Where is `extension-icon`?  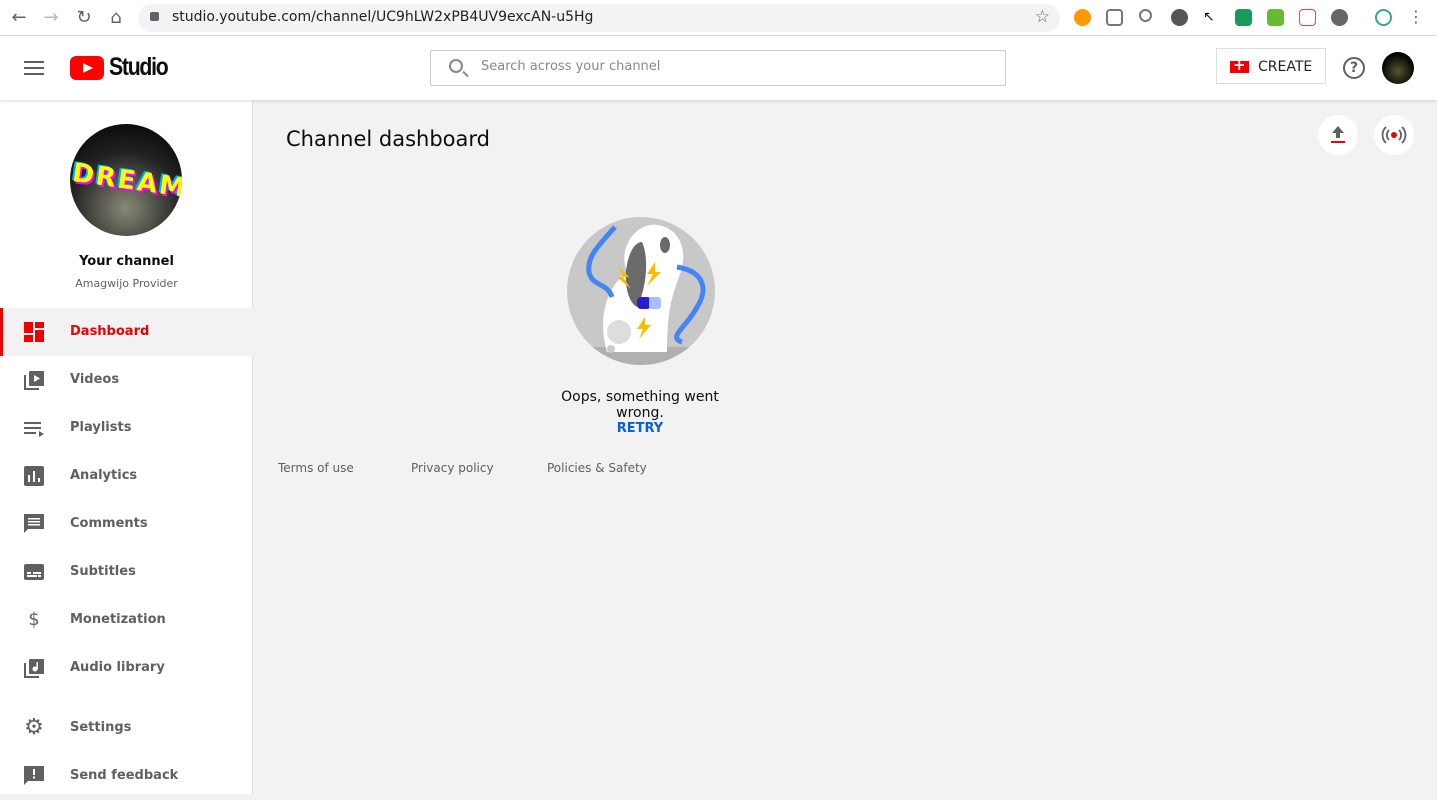 extension-icon is located at coordinates (1082, 17).